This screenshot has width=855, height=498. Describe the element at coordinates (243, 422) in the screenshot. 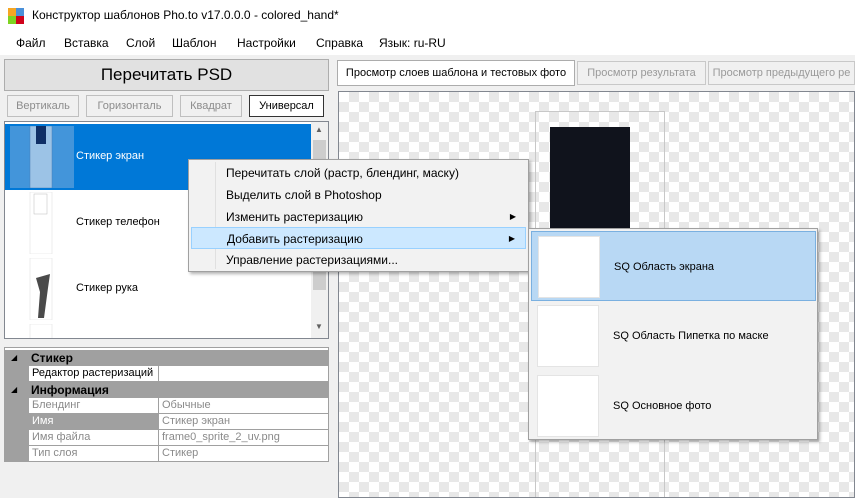

I see `property-value: Стикер экран` at that location.